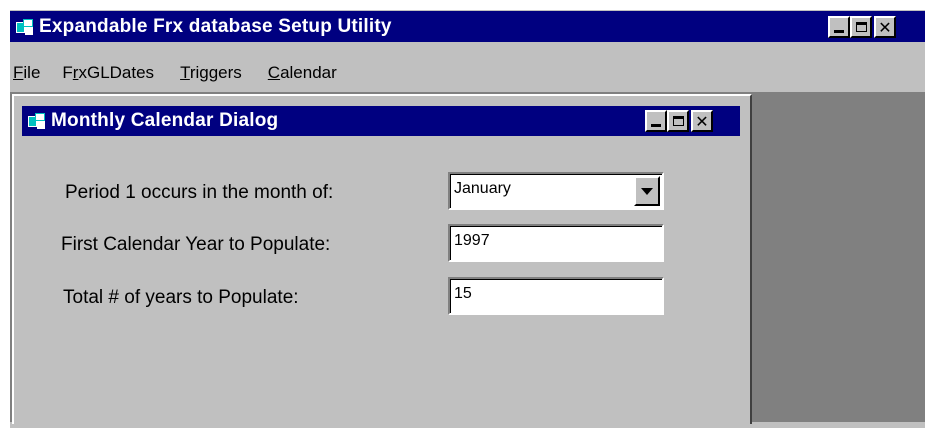  I want to click on dialog-maximize-button, so click(678, 121).